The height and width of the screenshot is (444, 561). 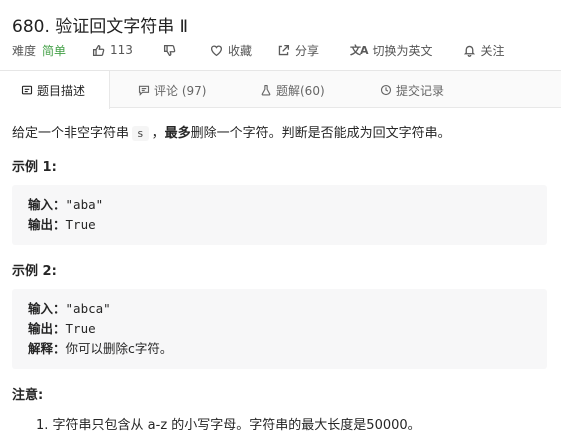 I want to click on description-icon, so click(x=27, y=90).